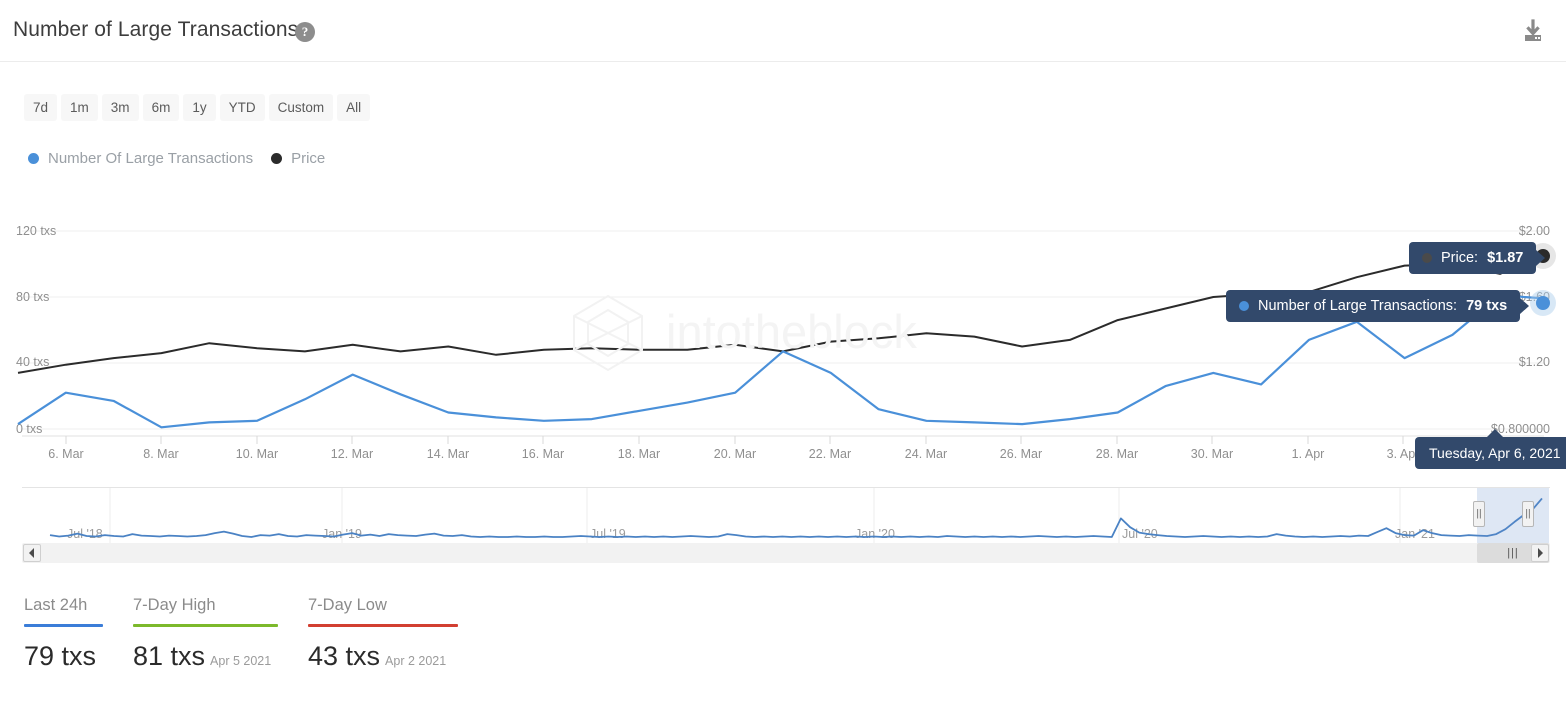 The image size is (1566, 727). I want to click on scroll-right-arrow-svg, so click(1540, 553).